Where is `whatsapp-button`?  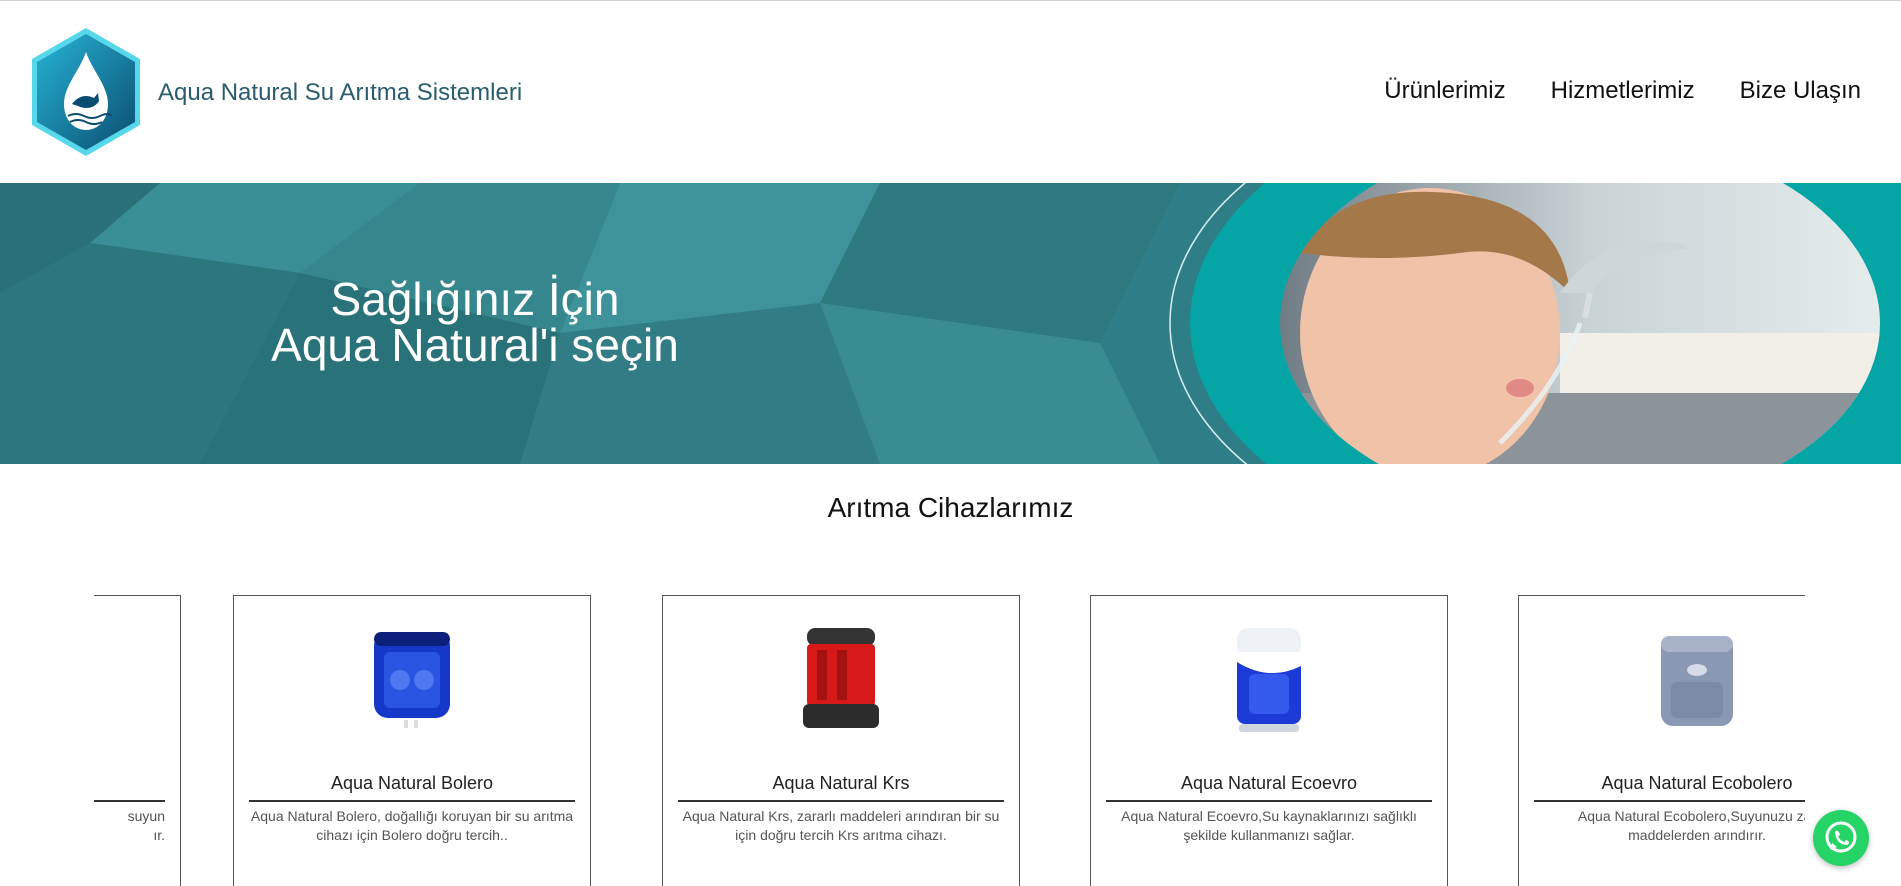
whatsapp-button is located at coordinates (1841, 838).